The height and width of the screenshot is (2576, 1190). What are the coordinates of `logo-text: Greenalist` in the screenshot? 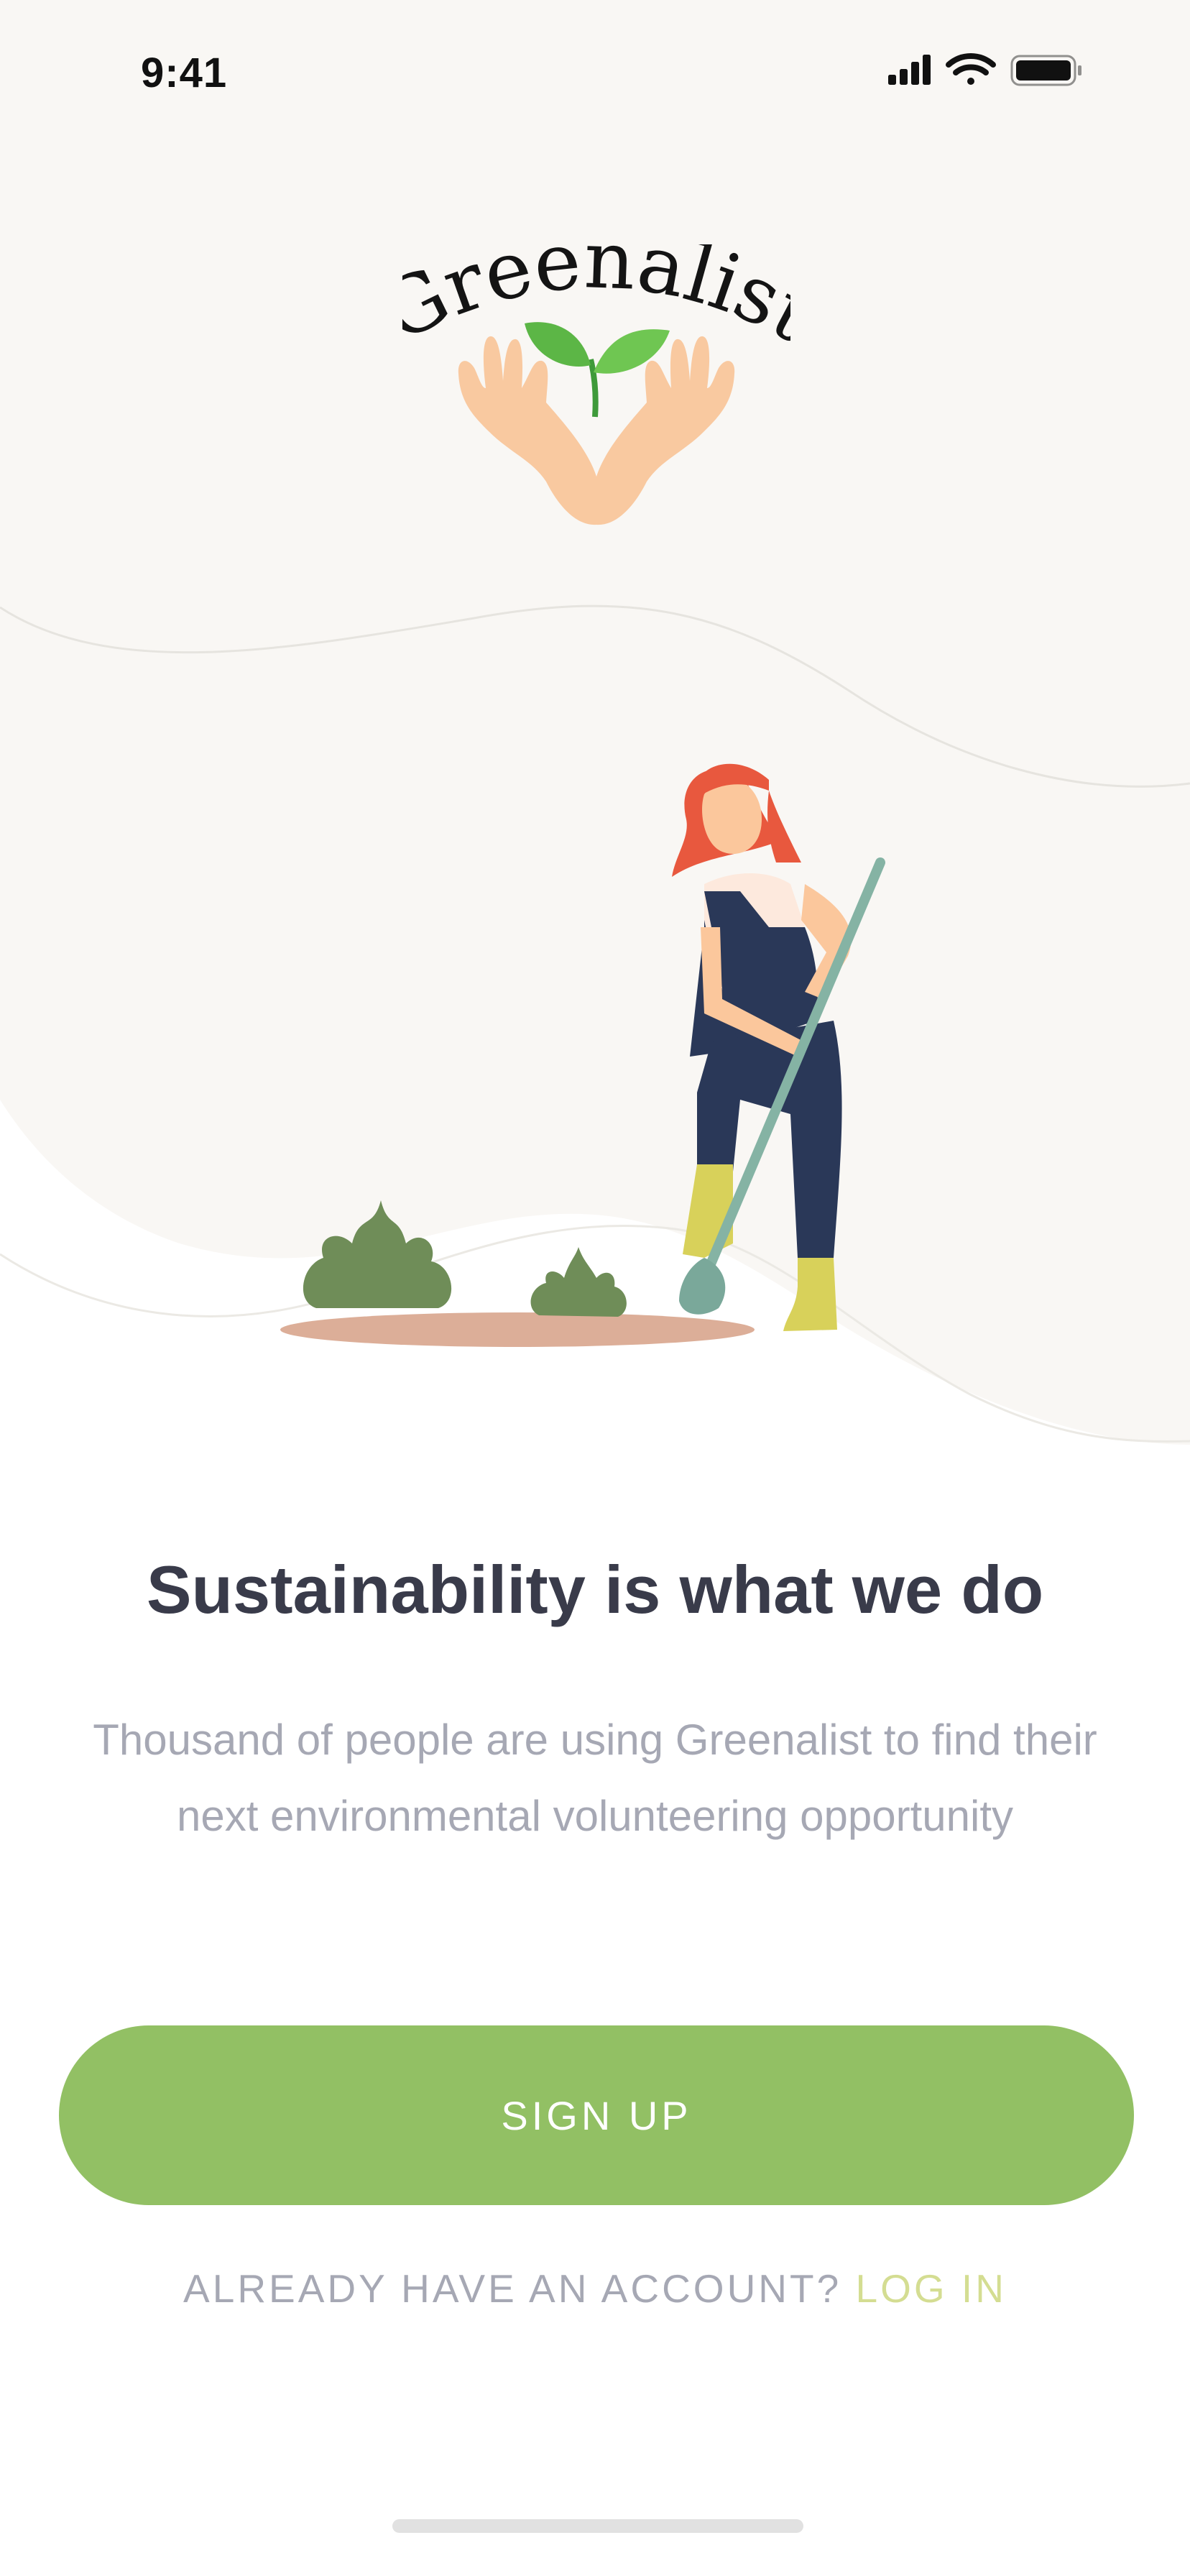 It's located at (596, 302).